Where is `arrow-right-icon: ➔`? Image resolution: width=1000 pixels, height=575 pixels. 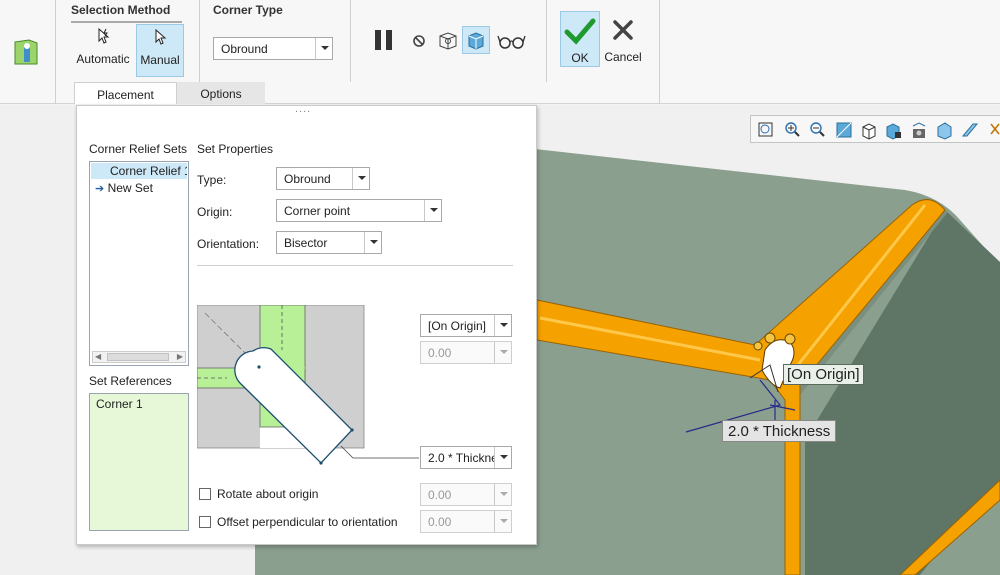 arrow-right-icon: ➔ is located at coordinates (100, 189).